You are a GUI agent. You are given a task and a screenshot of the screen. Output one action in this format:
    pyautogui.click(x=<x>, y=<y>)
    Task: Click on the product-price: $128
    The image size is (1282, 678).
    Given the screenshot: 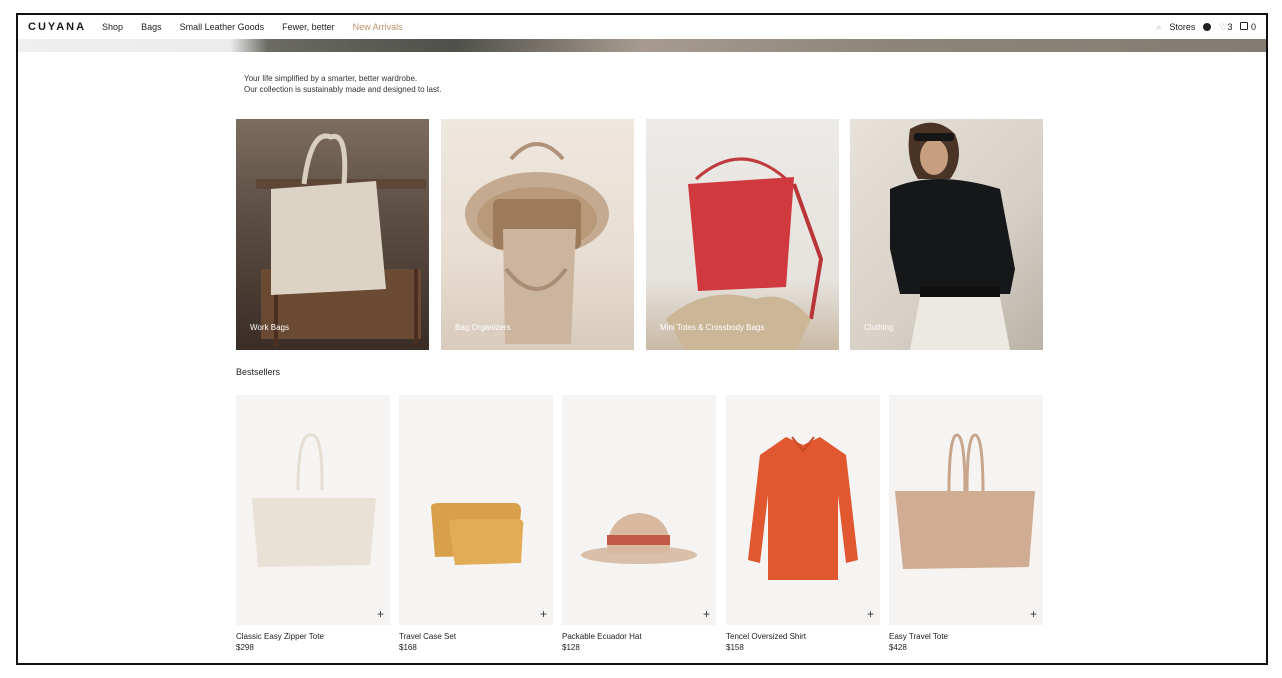 What is the action you would take?
    pyautogui.click(x=571, y=647)
    